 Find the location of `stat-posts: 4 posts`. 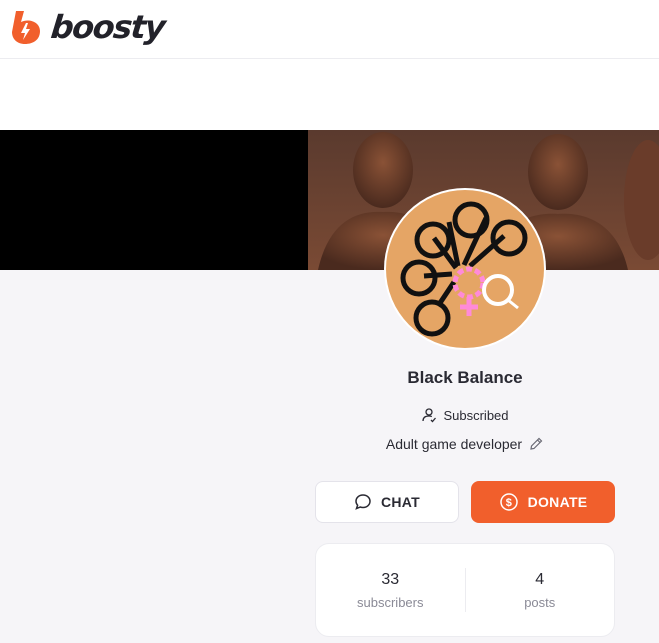

stat-posts: 4 posts is located at coordinates (540, 590).